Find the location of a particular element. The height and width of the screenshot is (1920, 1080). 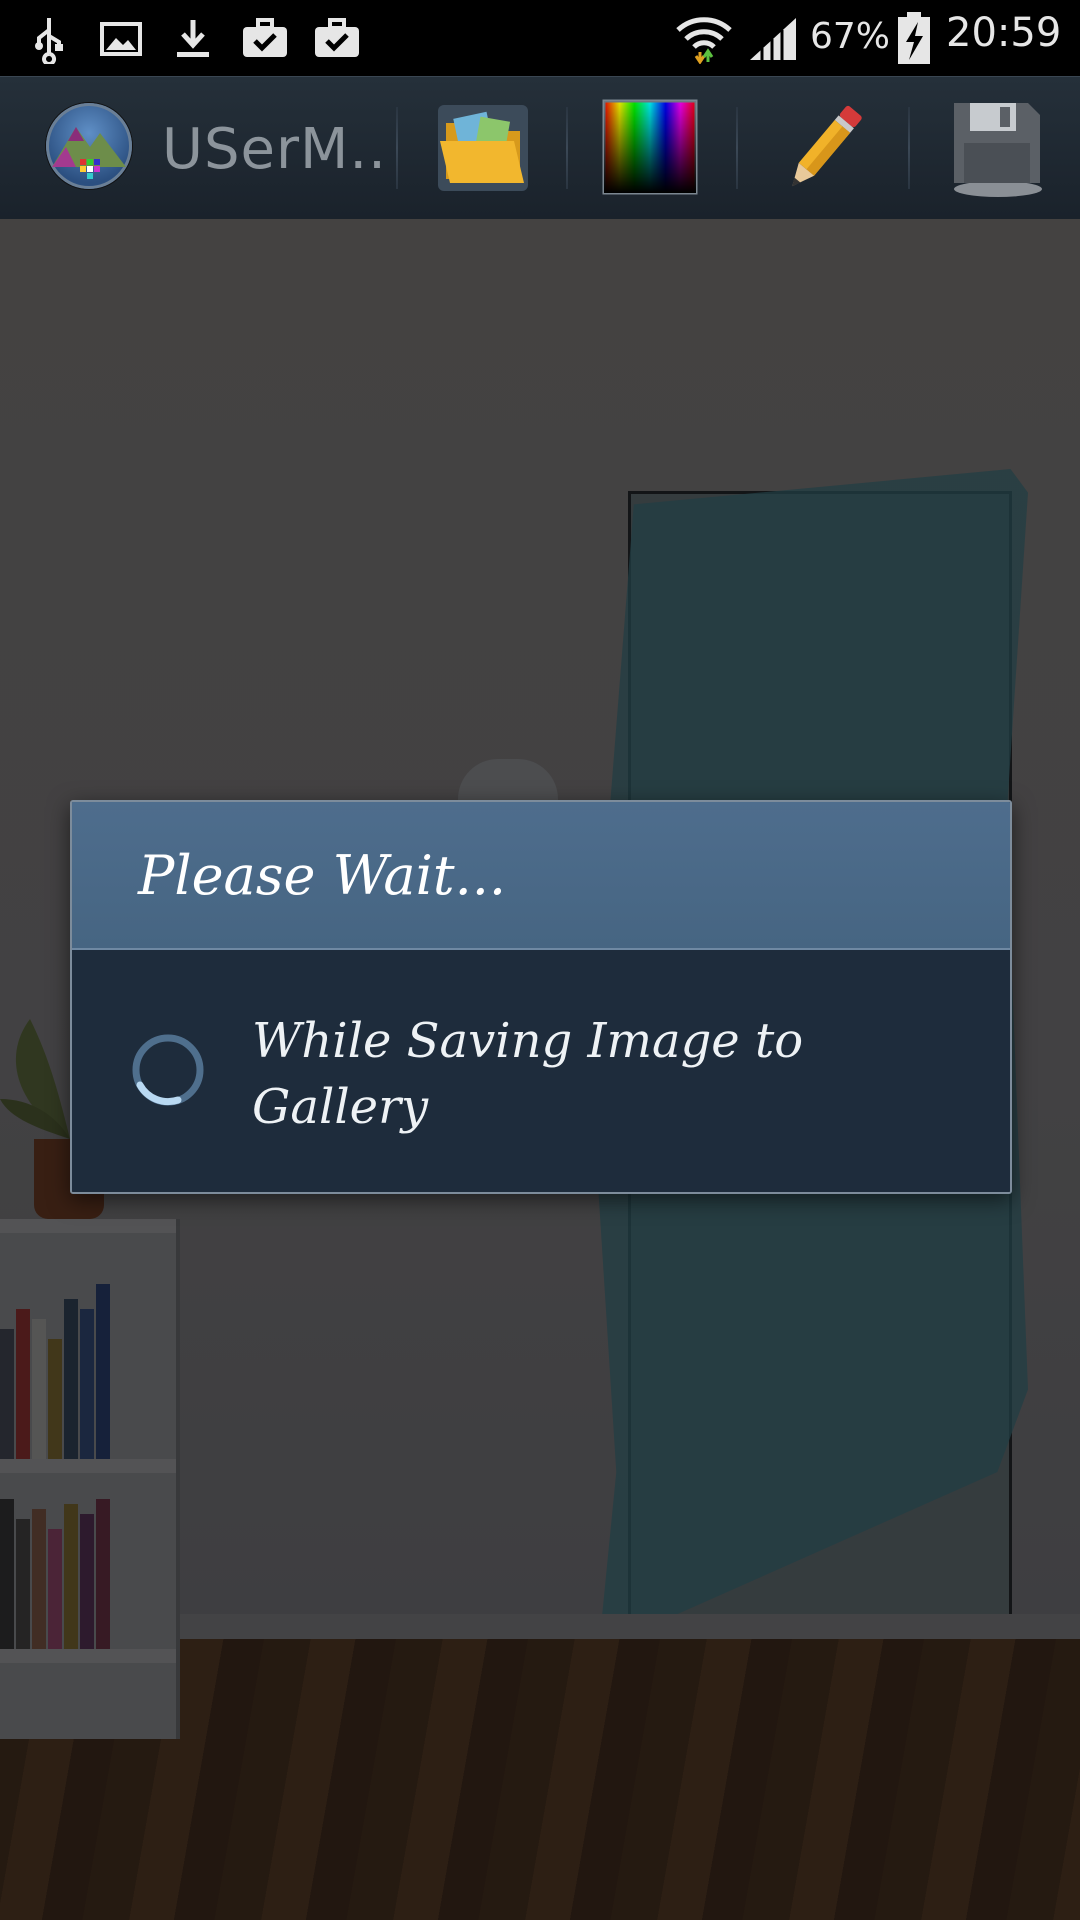

dialog-body: While Saving Image to Gallery is located at coordinates (541, 1071).